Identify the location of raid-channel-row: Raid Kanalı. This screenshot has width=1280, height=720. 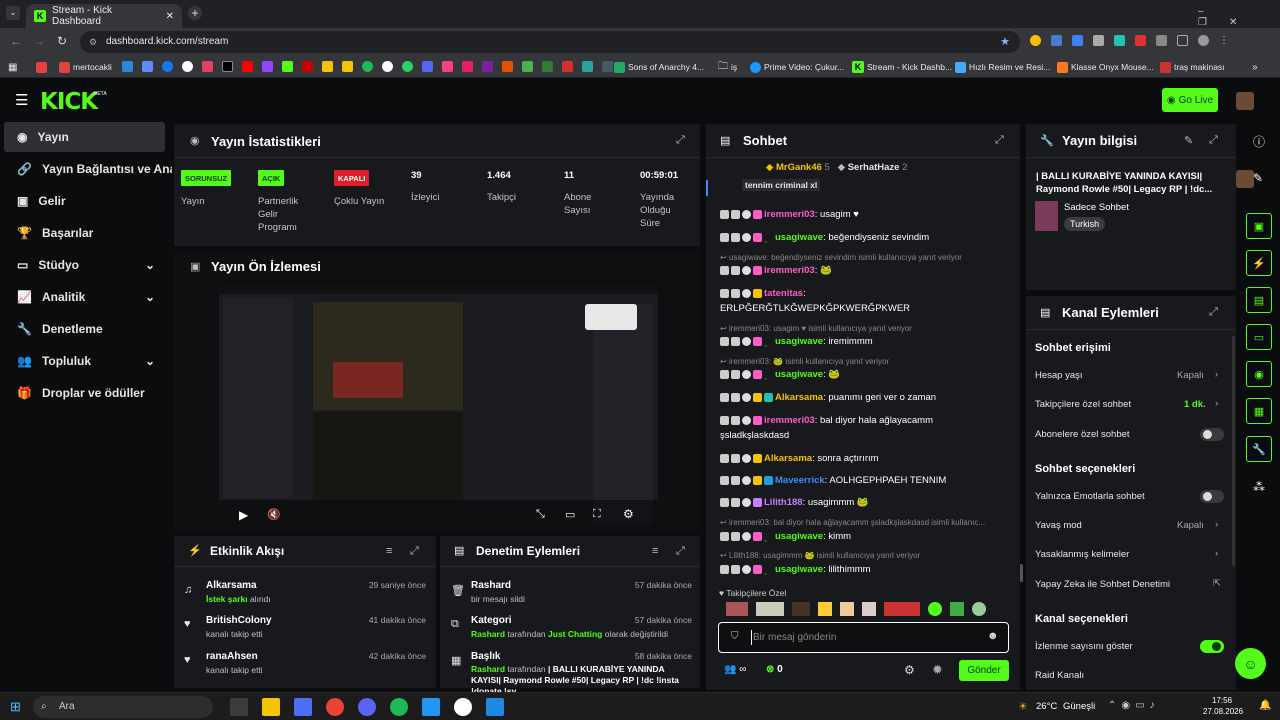
(1130, 675).